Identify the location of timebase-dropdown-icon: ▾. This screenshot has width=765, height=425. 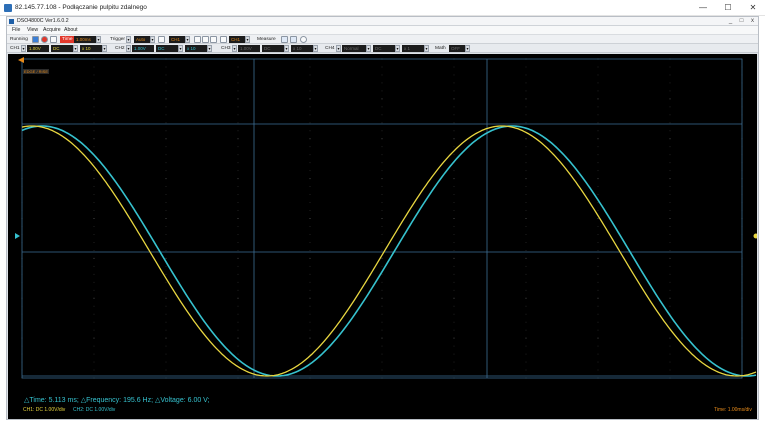
(98, 39).